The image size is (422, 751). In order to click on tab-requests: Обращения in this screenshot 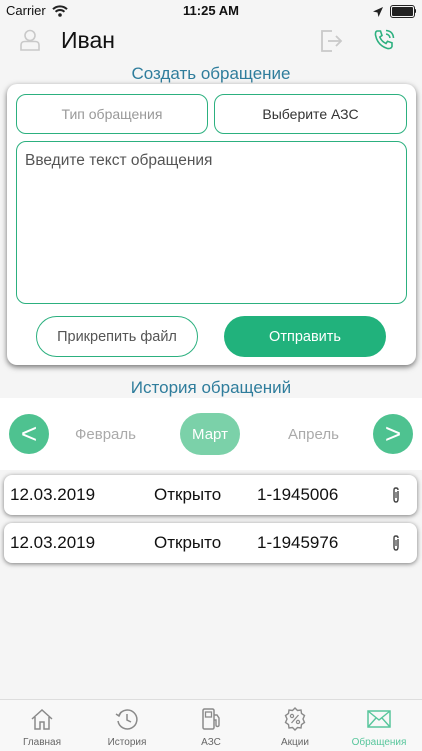, I will do `click(379, 725)`.